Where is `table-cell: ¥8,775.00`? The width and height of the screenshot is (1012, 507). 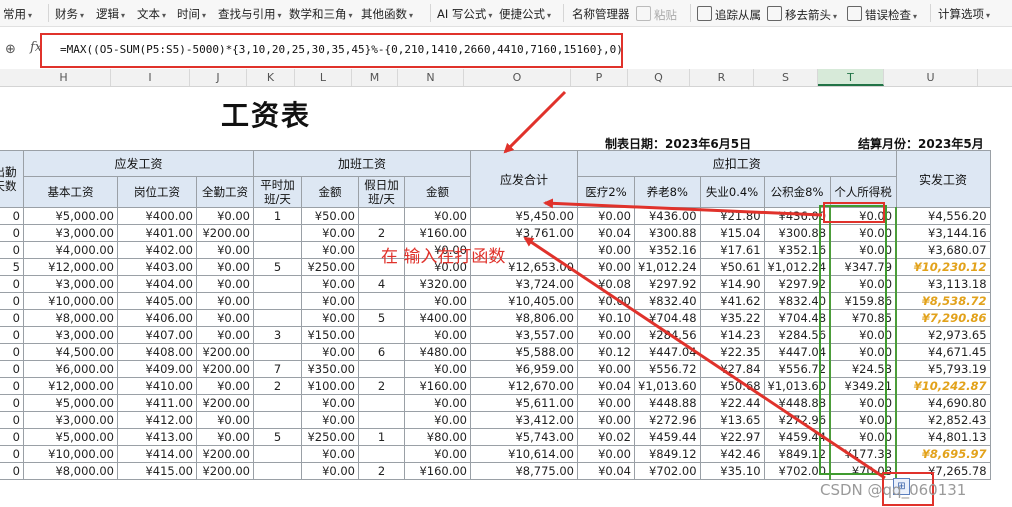
table-cell: ¥8,775.00 is located at coordinates (524, 471).